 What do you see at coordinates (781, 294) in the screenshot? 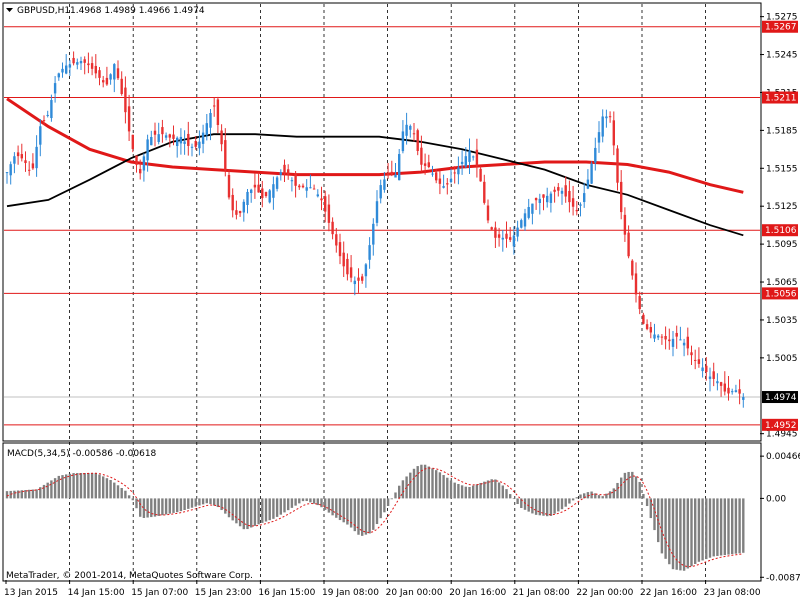
I see `price-level-label: 1.5056` at bounding box center [781, 294].